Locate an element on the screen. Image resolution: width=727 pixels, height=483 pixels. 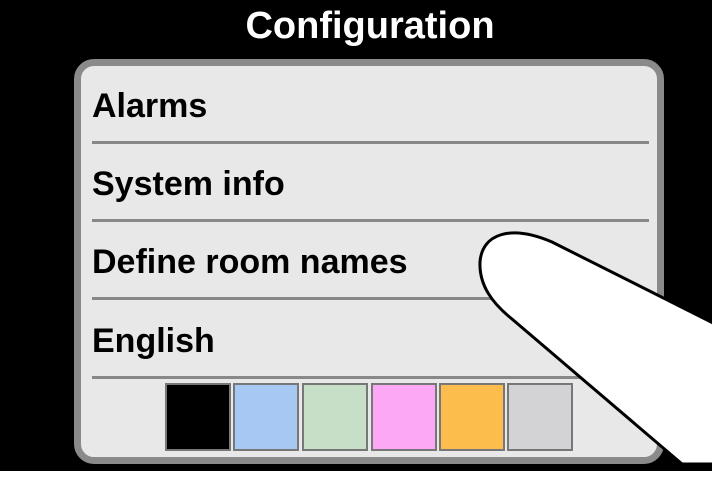
swatch-orange is located at coordinates (472, 417).